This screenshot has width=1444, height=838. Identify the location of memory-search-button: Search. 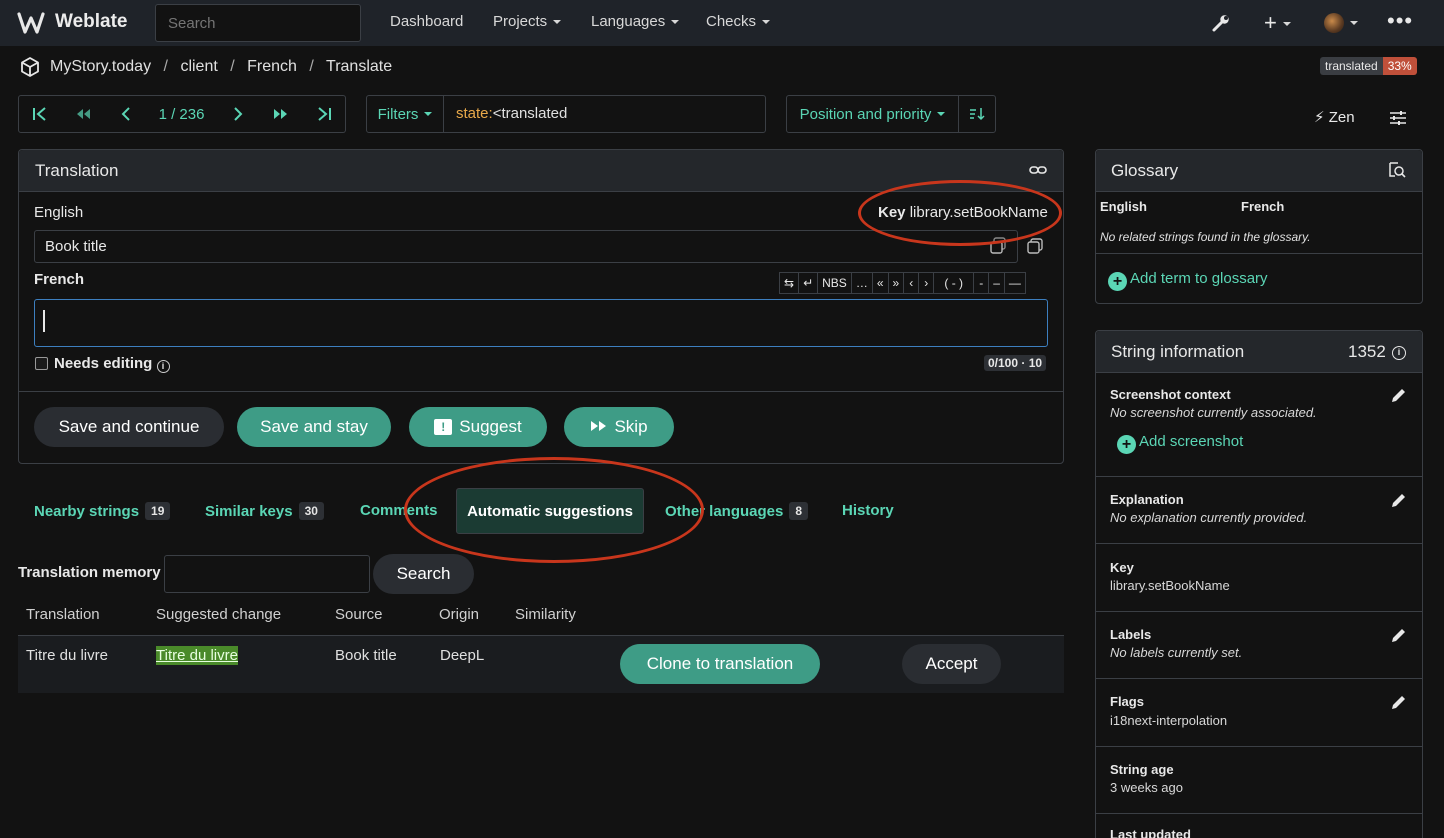
(423, 574).